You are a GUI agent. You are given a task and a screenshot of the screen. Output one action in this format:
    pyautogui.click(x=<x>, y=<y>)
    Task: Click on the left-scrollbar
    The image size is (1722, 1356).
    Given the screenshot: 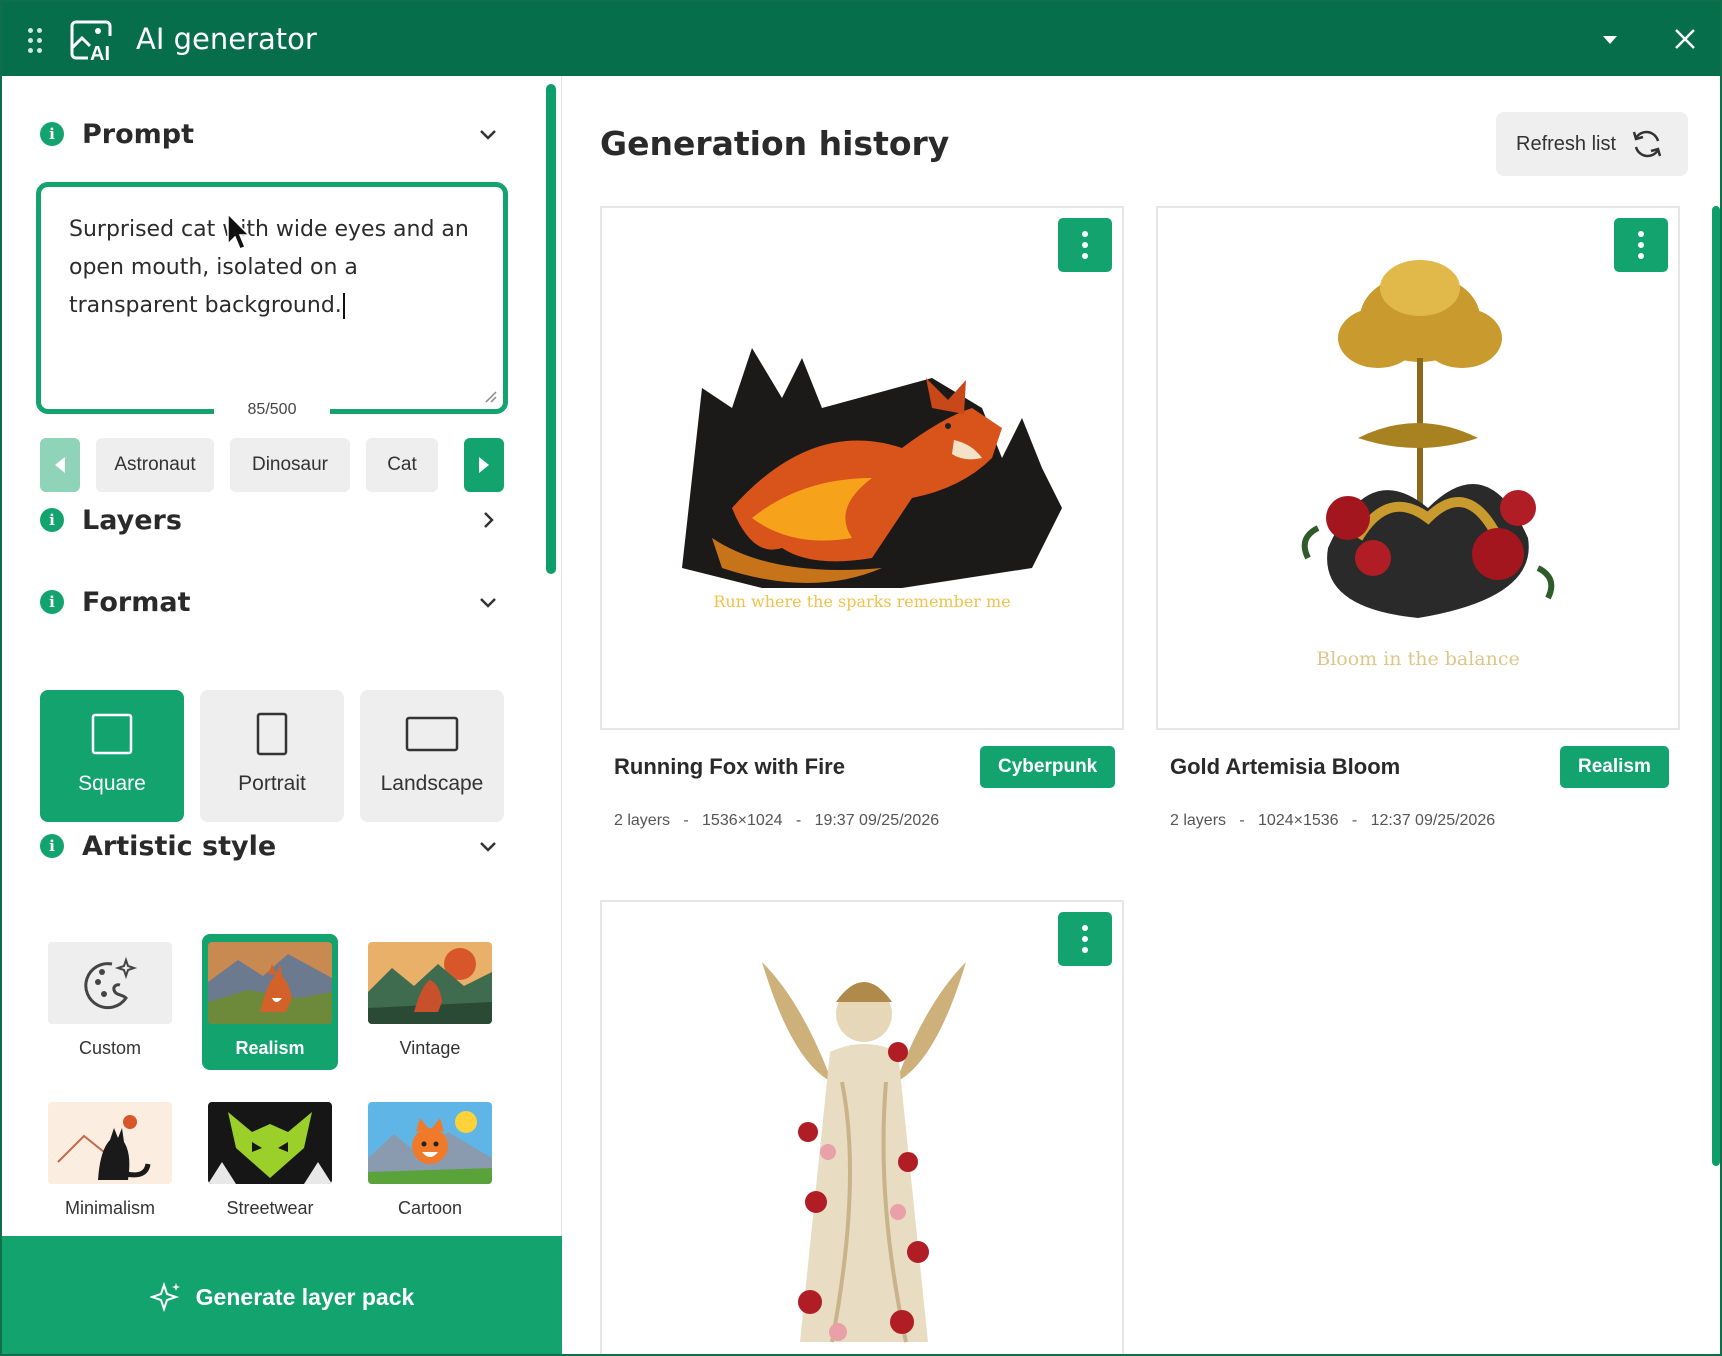 What is the action you would take?
    pyautogui.click(x=551, y=329)
    